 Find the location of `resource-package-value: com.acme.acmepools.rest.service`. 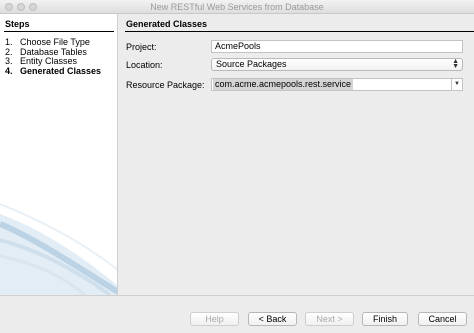

resource-package-value: com.acme.acmepools.rest.service is located at coordinates (283, 84).